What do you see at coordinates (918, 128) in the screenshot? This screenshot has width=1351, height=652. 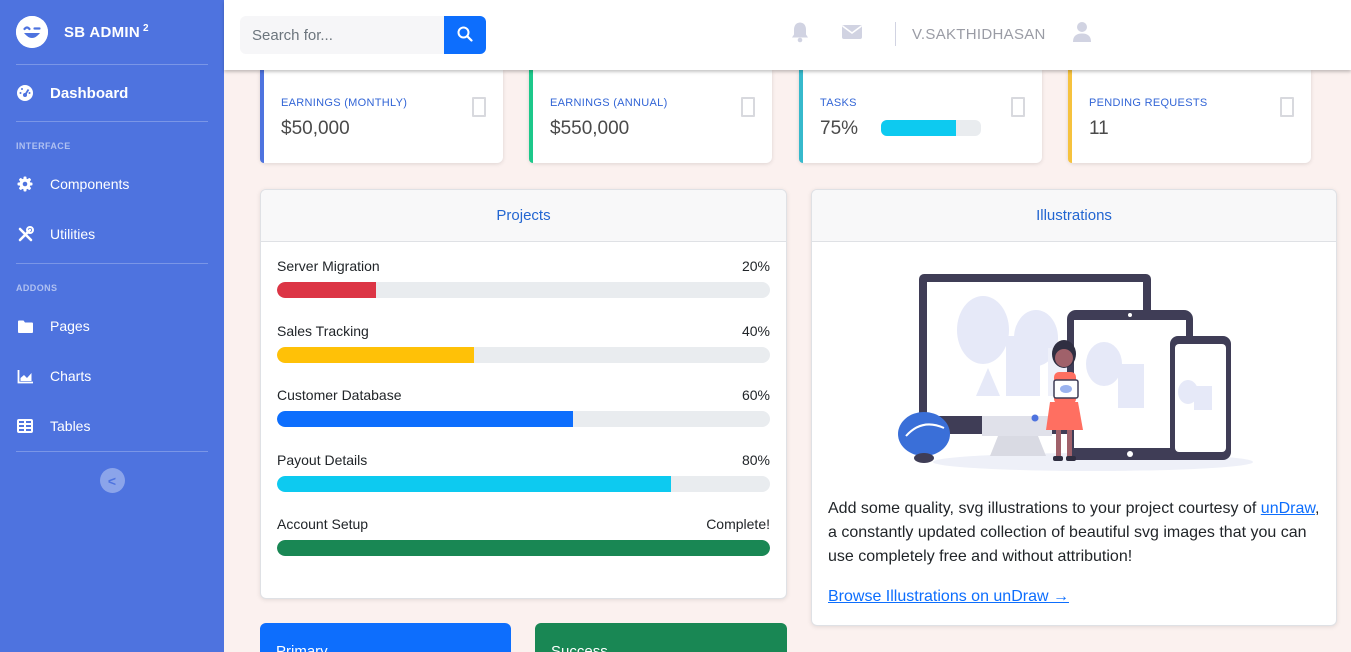 I see `tasks-progress-fill` at bounding box center [918, 128].